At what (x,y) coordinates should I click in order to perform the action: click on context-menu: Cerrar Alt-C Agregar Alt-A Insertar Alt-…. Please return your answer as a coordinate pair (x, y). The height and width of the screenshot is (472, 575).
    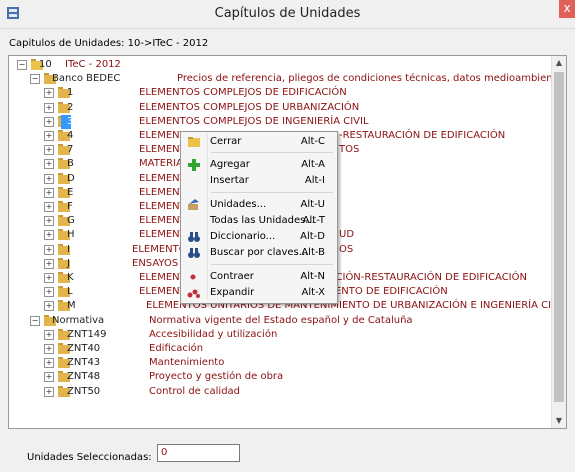
    Looking at the image, I should click on (259, 217).